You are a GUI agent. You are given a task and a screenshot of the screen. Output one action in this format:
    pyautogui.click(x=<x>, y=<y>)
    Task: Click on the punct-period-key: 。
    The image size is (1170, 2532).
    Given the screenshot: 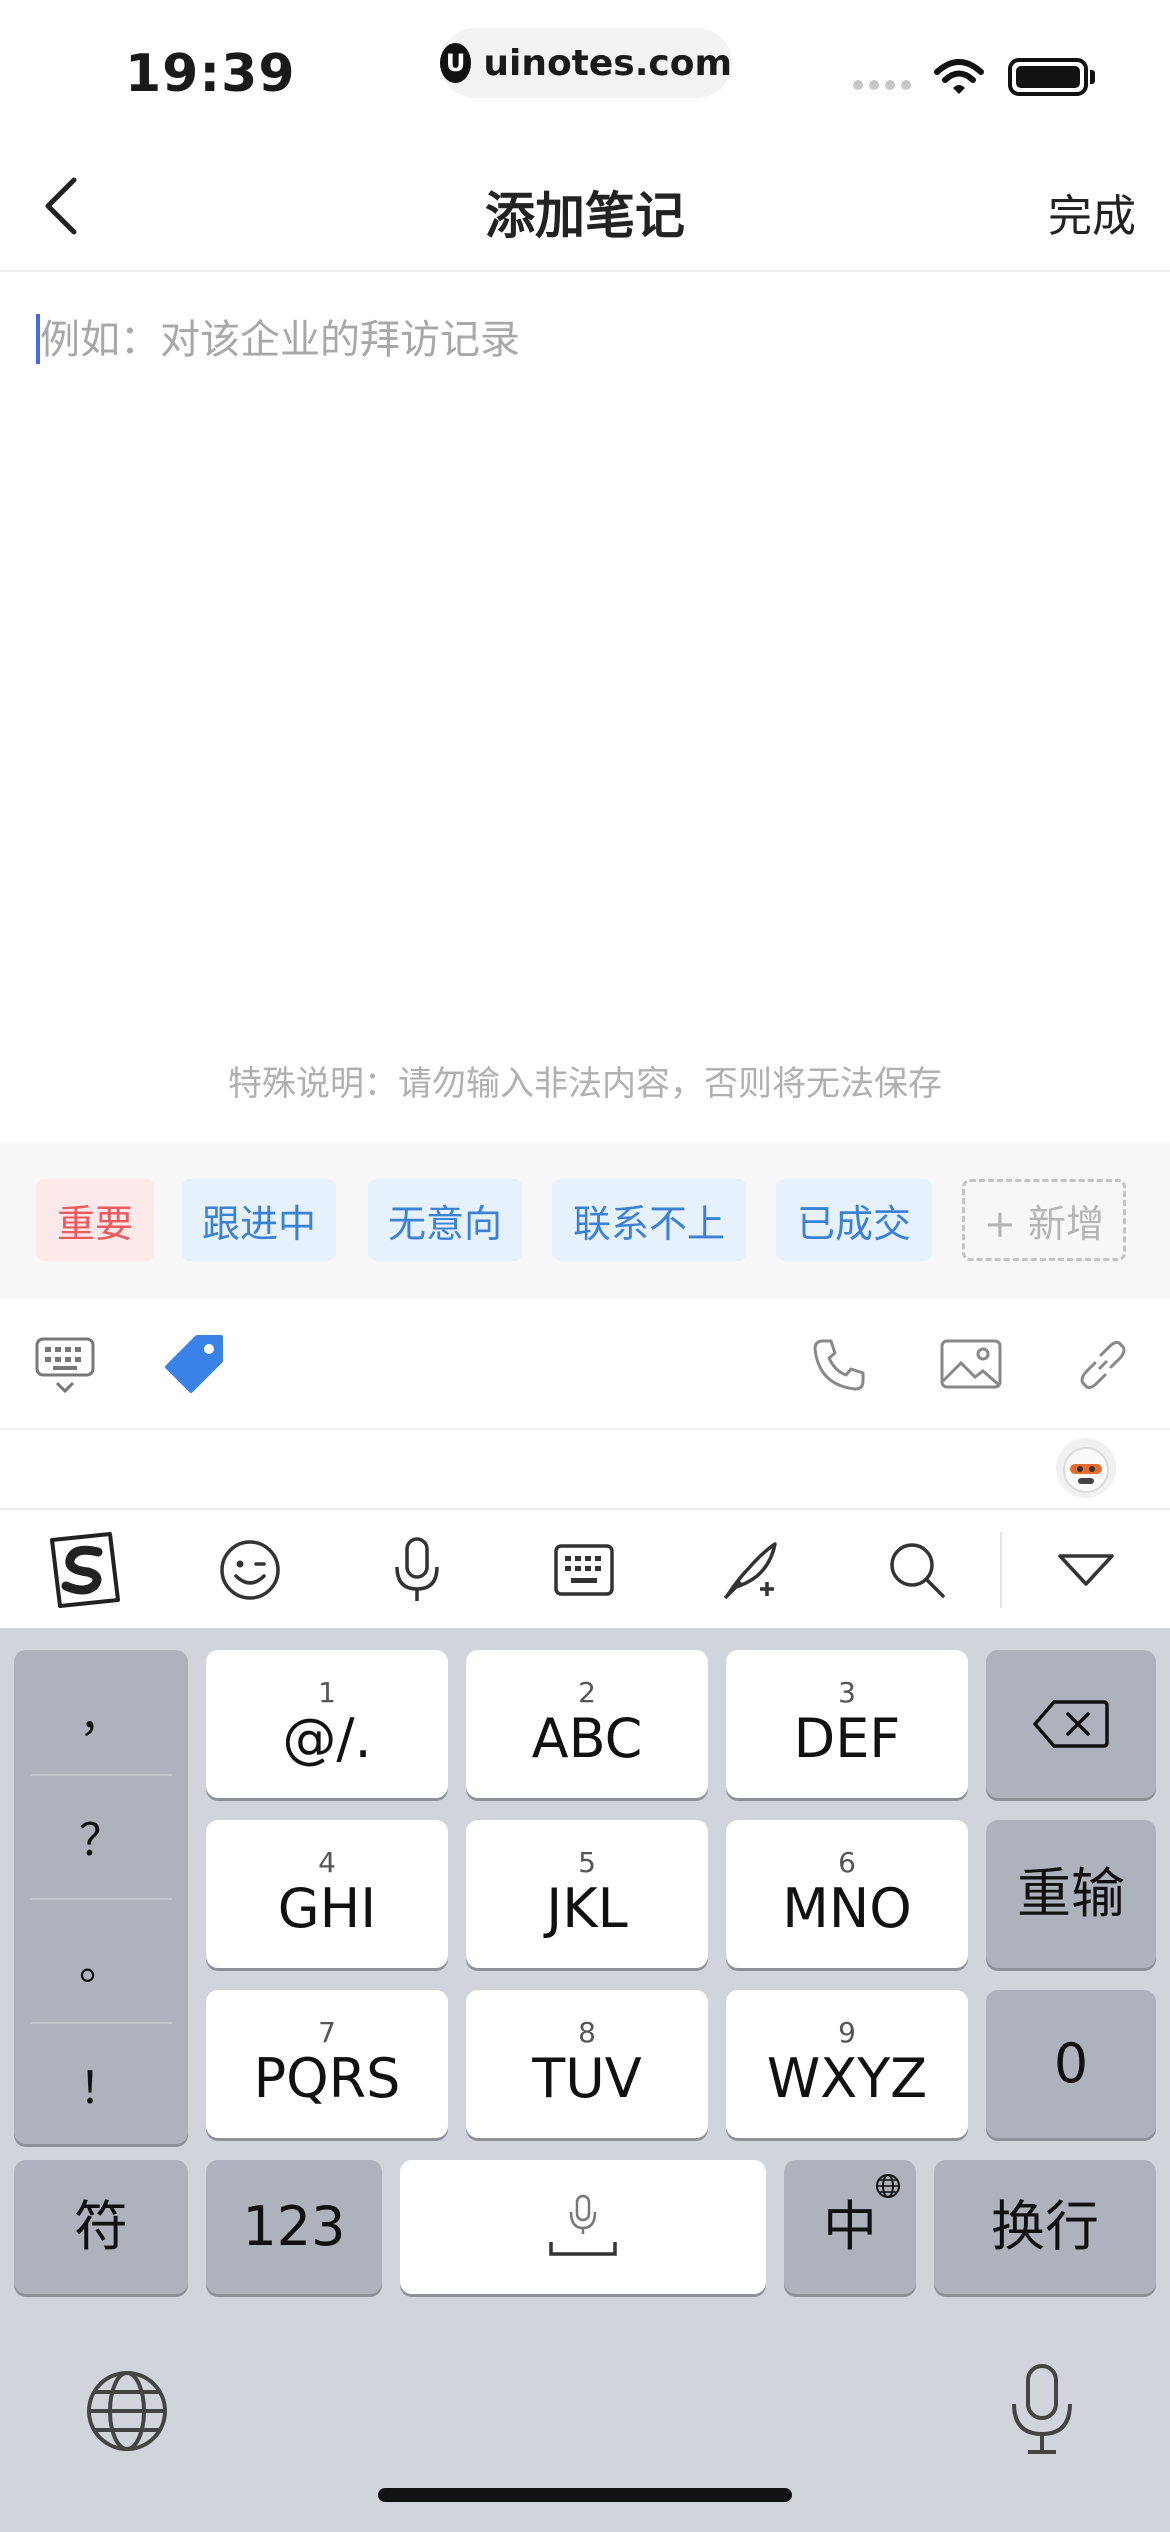 What is the action you would take?
    pyautogui.click(x=101, y=1960)
    